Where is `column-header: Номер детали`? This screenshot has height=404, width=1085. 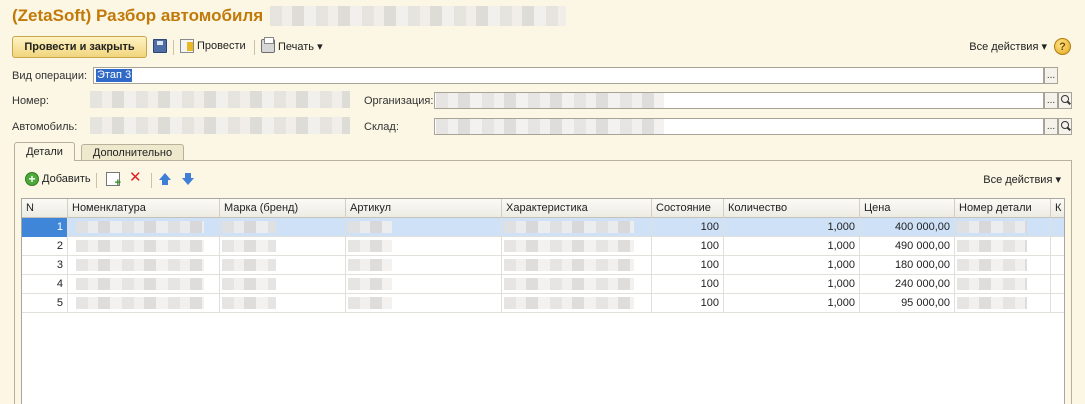
column-header: Номер детали is located at coordinates (1003, 208).